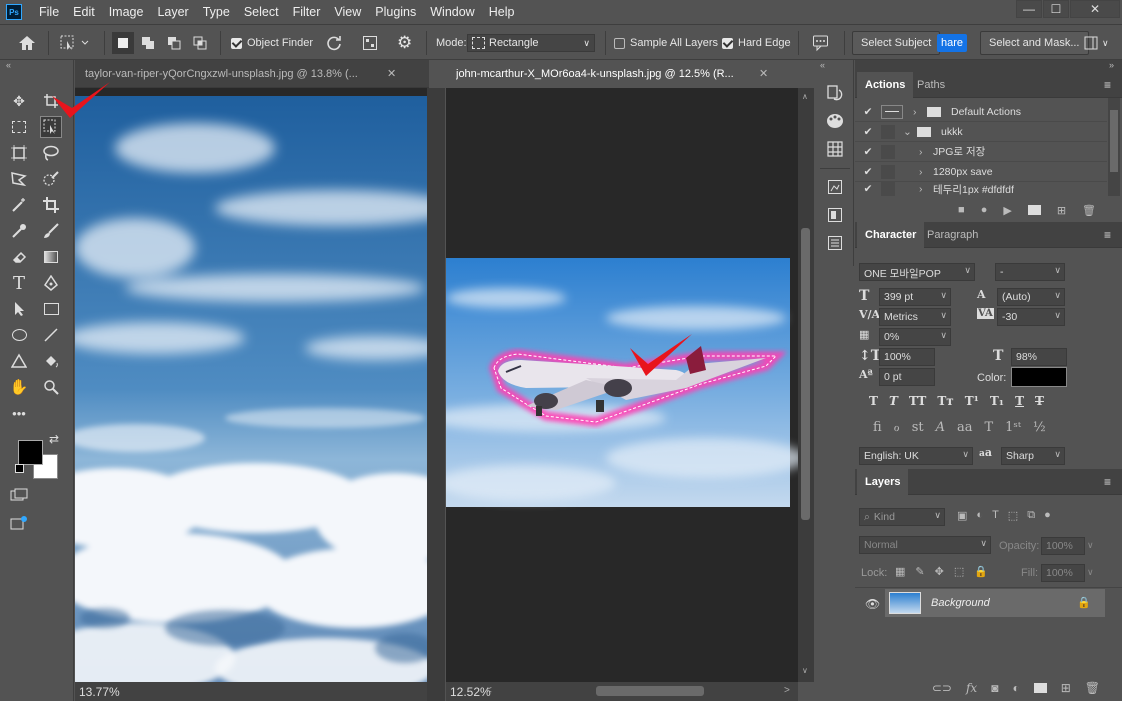 The image size is (1122, 701). Describe the element at coordinates (962, 515) in the screenshot. I see `pixel-filter-icon: ▣` at that location.